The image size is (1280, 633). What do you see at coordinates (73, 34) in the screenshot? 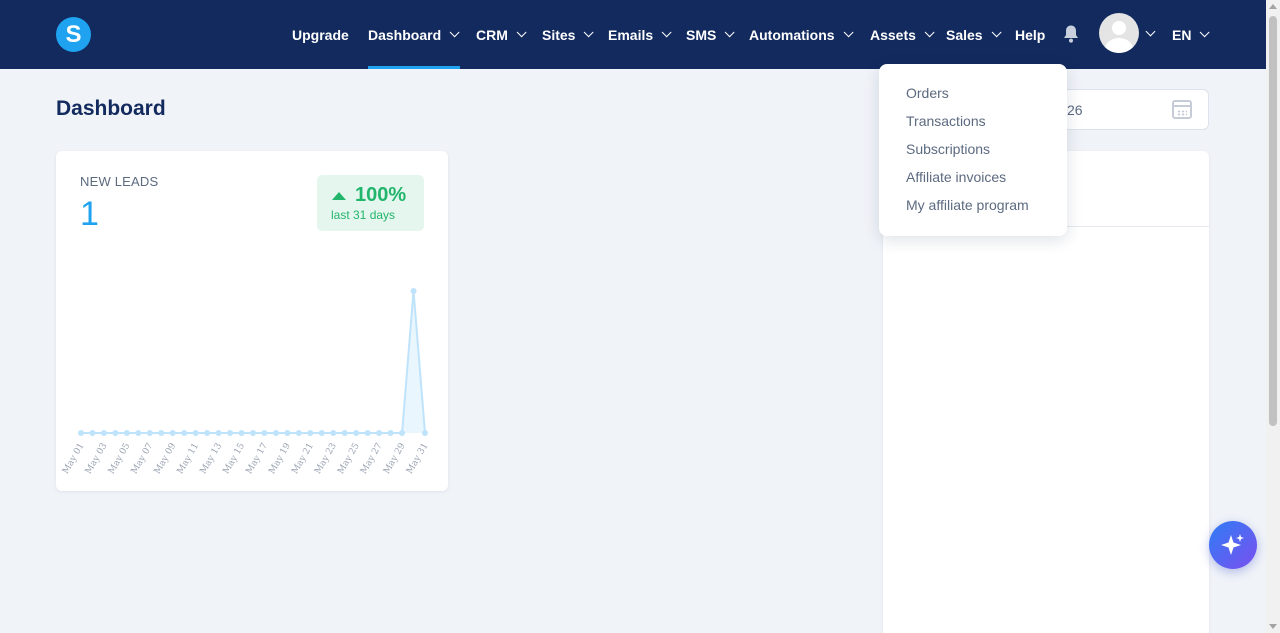
I see `brand-logo: S` at bounding box center [73, 34].